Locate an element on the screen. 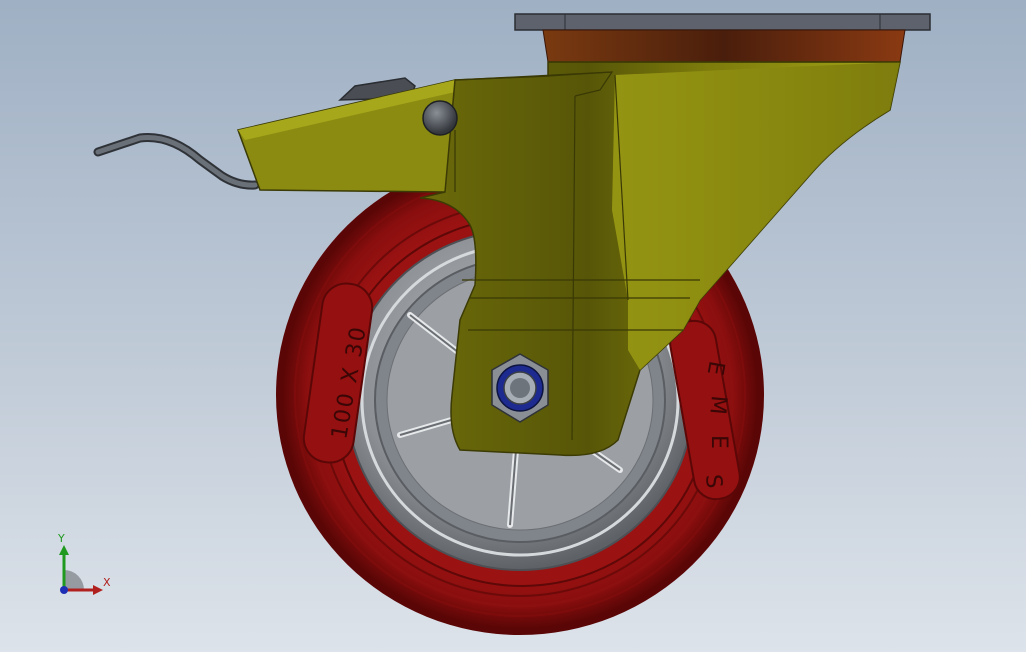 This screenshot has height=652, width=1026. mounting-plate is located at coordinates (722, 38).